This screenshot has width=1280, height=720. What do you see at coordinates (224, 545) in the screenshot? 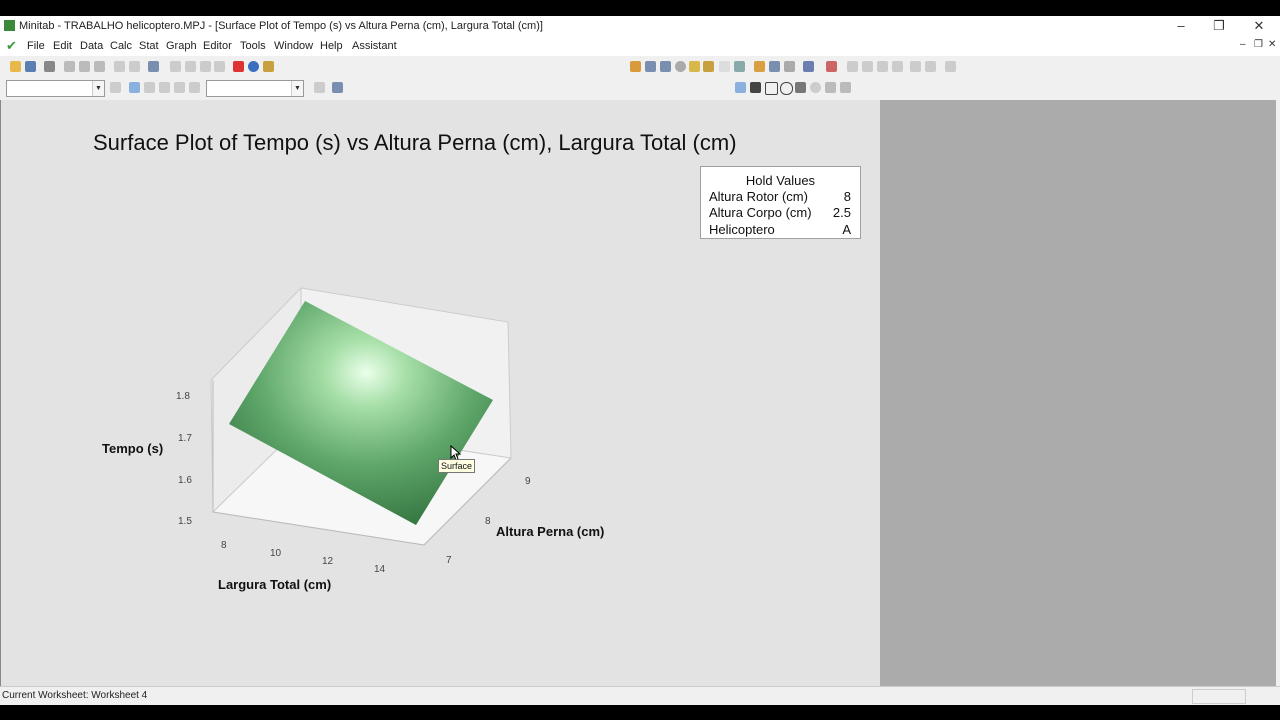
I see `x-tick-label: 8` at bounding box center [224, 545].